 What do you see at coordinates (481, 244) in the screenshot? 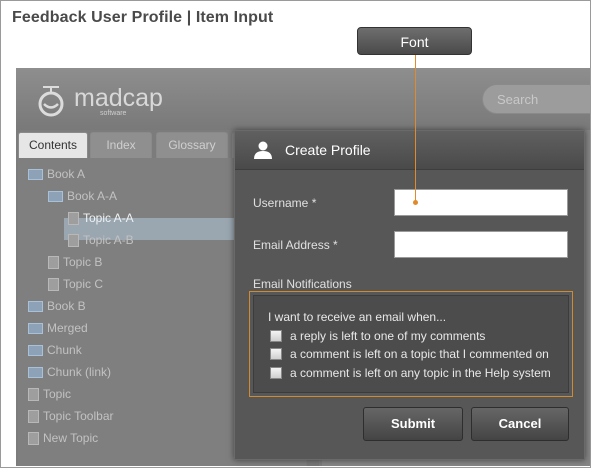
I see `email-input` at bounding box center [481, 244].